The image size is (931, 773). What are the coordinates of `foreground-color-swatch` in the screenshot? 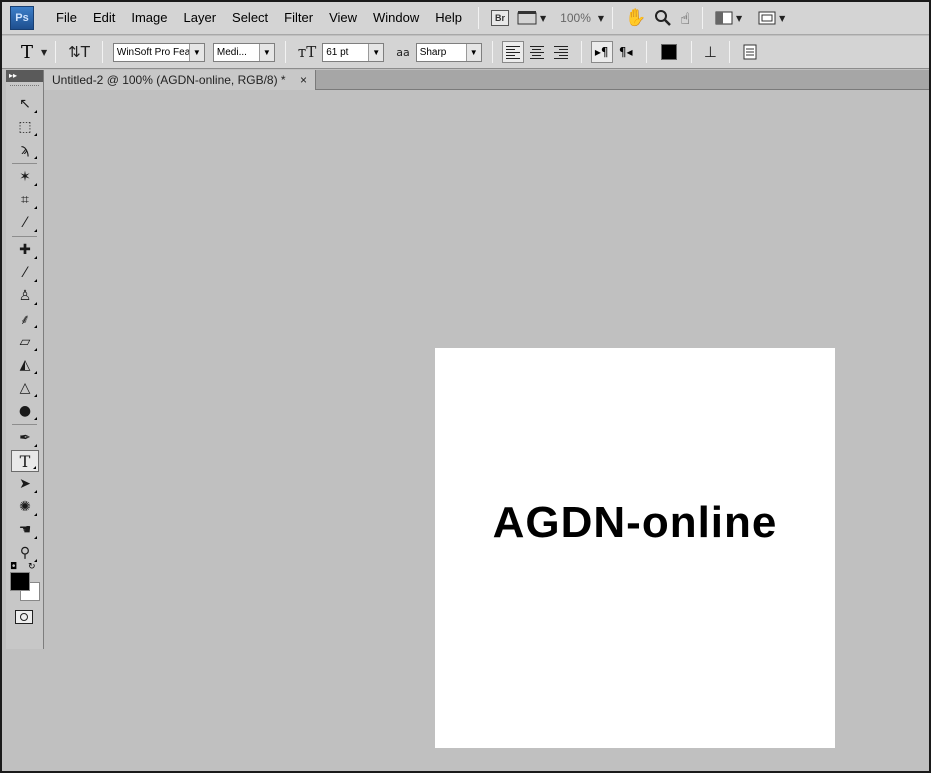 It's located at (20, 581).